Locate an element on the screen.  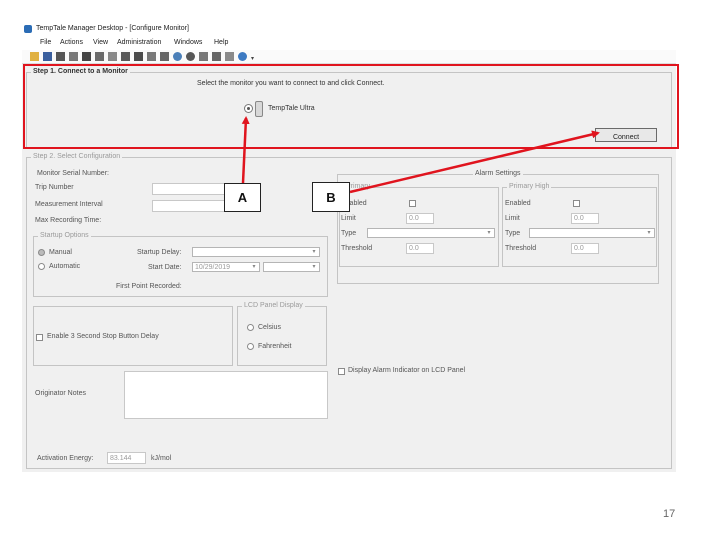
menu-actions: Actions is located at coordinates (71, 42).